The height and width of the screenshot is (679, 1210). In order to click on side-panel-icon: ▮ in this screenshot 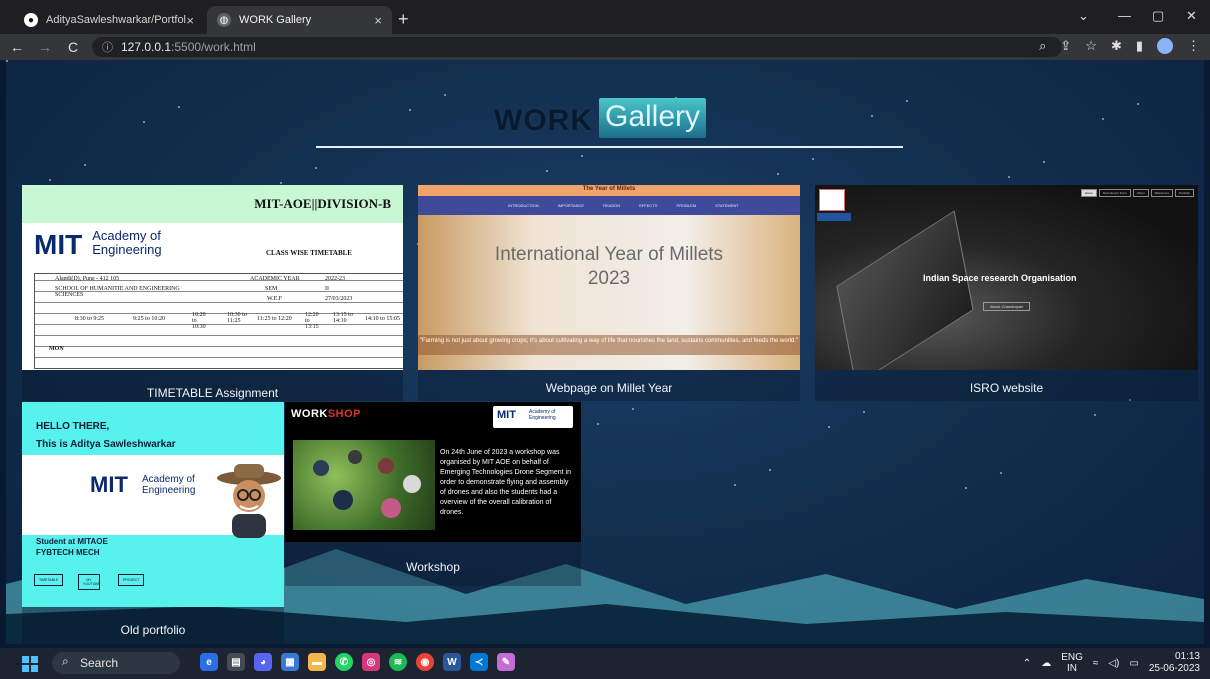, I will do `click(1139, 46)`.